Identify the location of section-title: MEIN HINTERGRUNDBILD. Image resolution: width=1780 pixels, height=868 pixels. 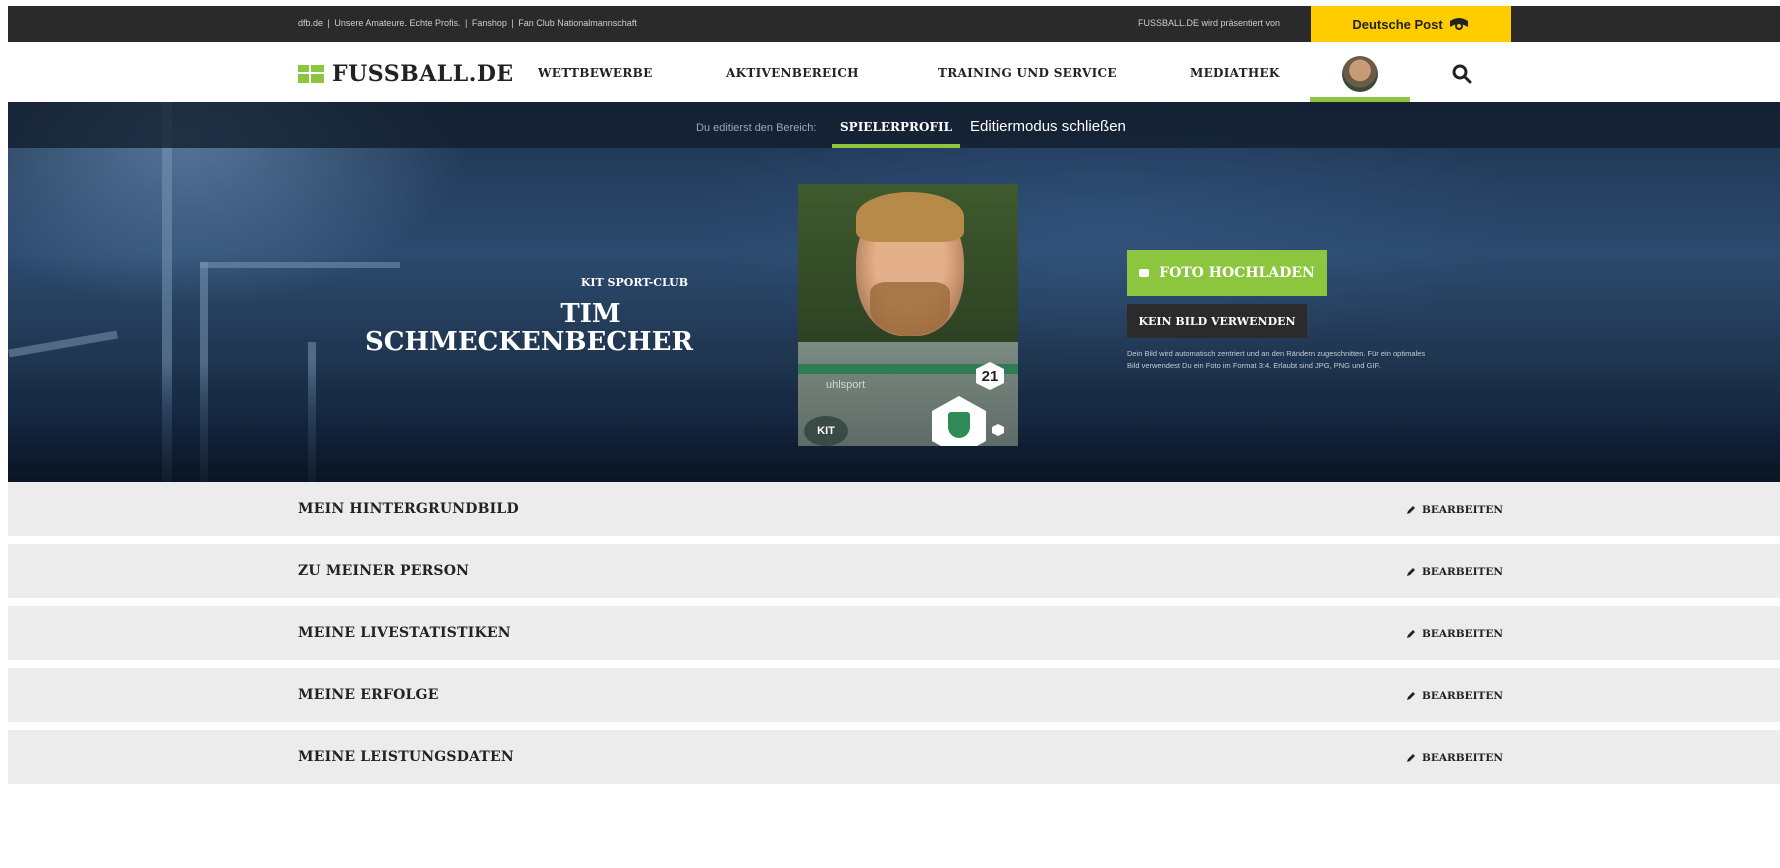
(408, 509).